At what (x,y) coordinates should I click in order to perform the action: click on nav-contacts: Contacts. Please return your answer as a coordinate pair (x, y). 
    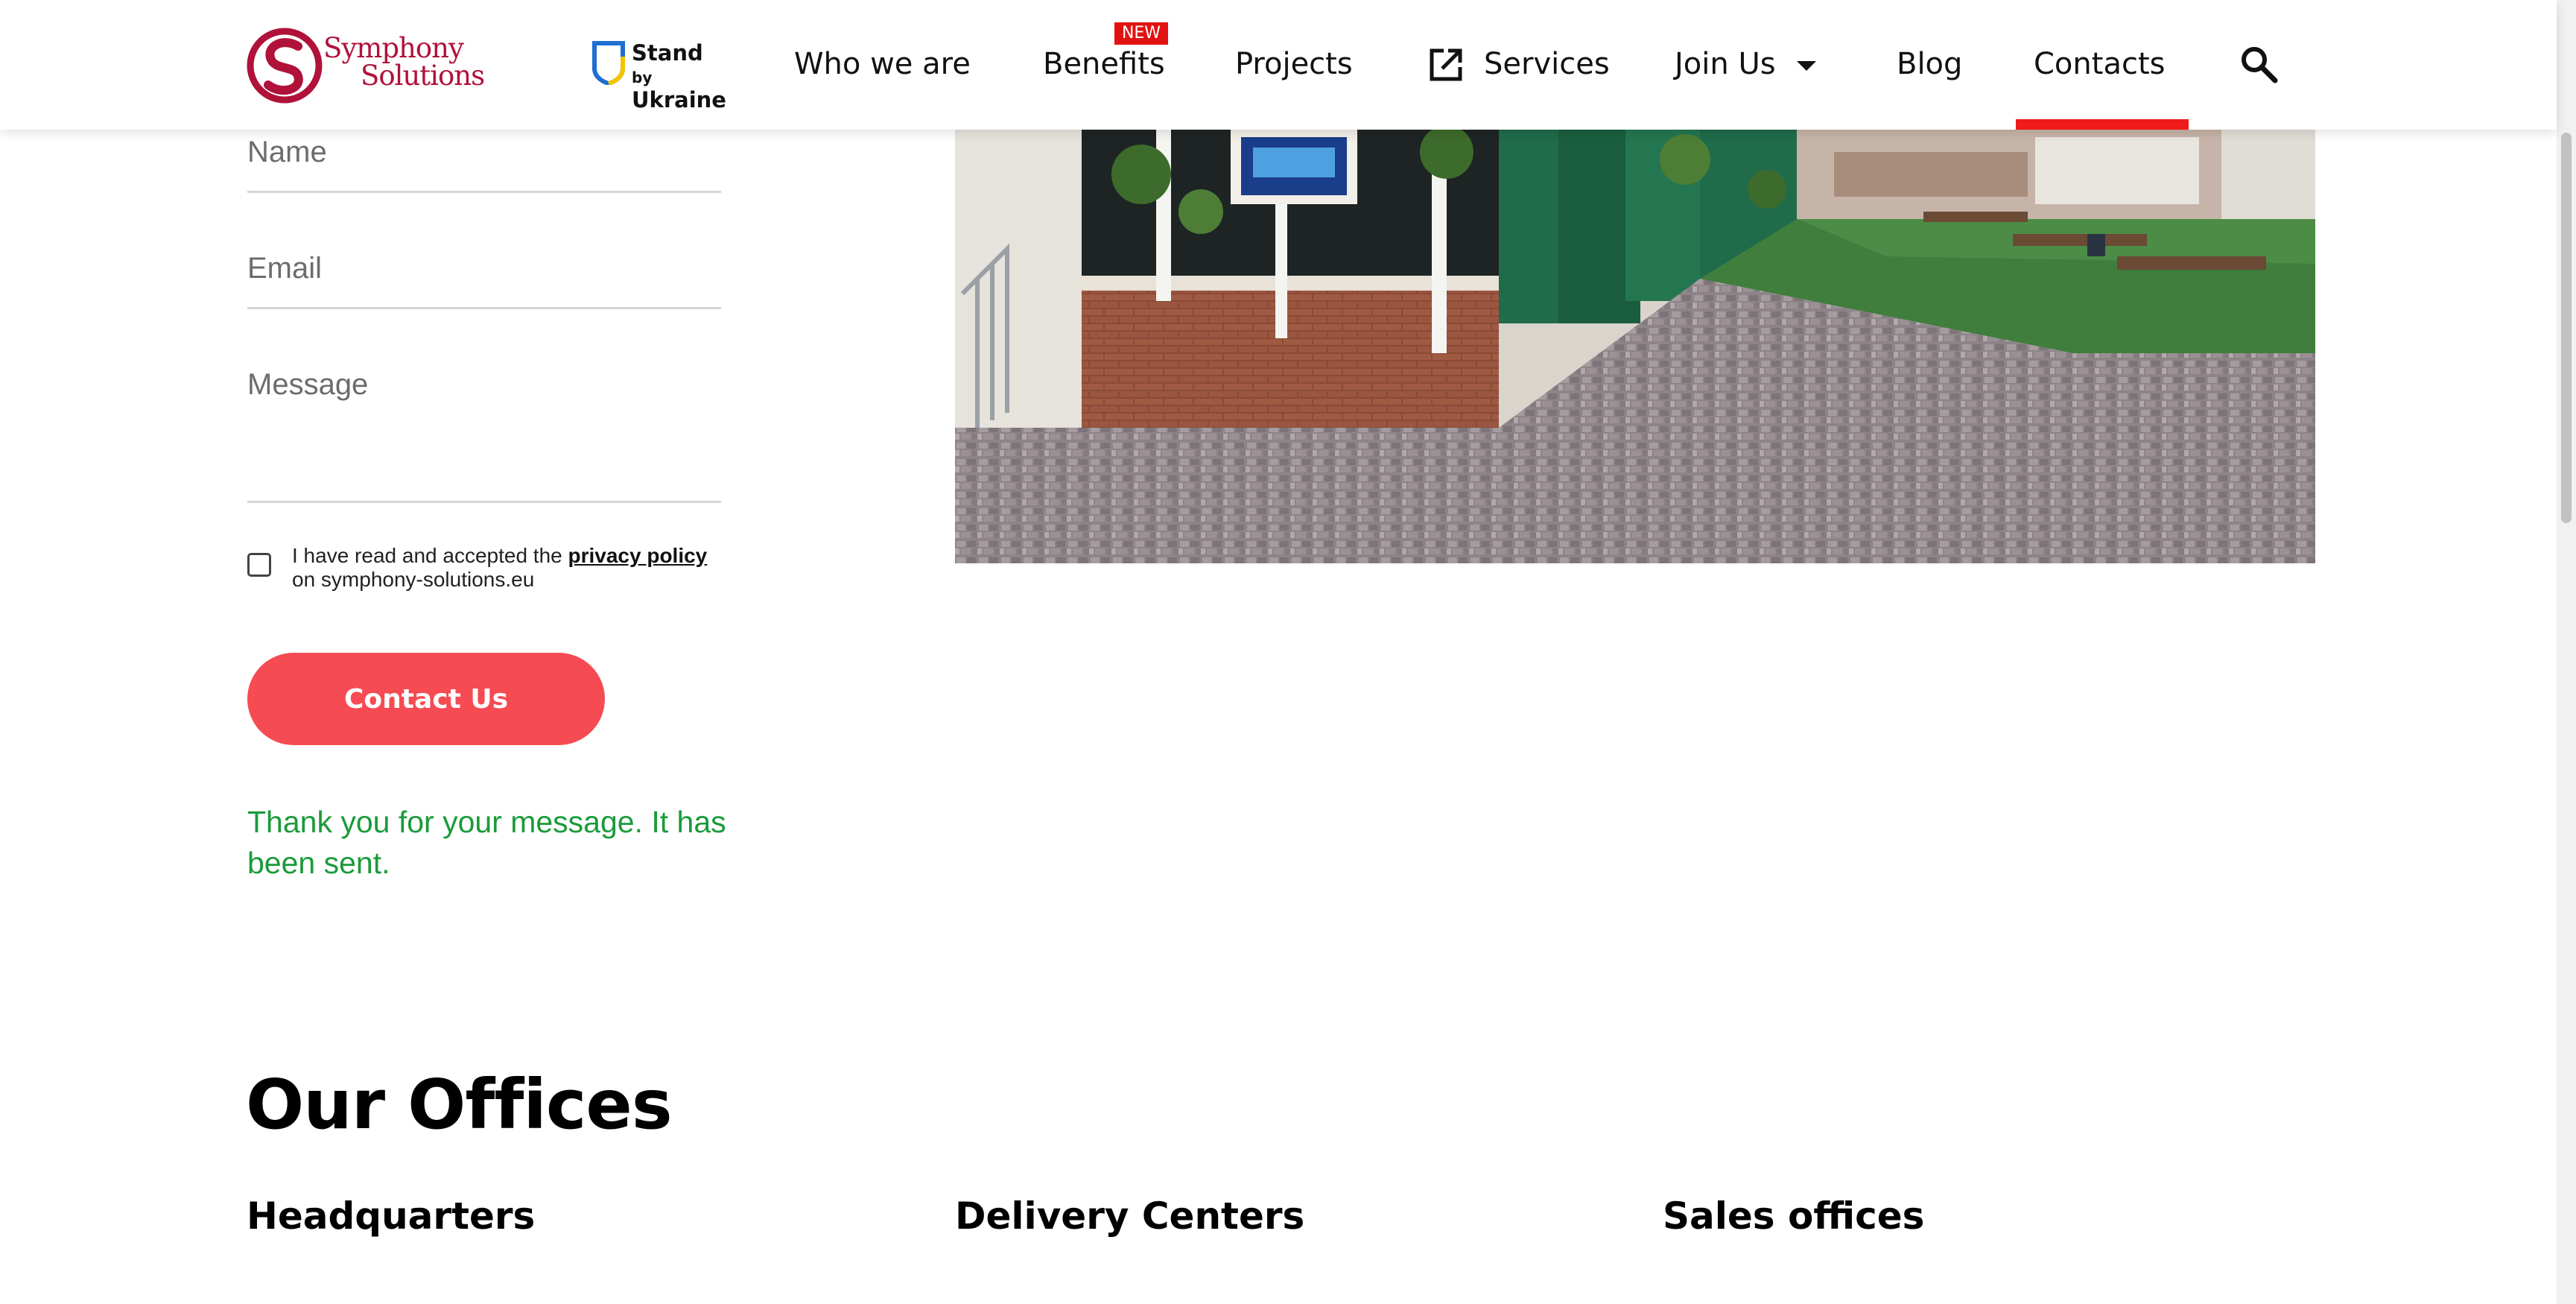
    Looking at the image, I should click on (2099, 64).